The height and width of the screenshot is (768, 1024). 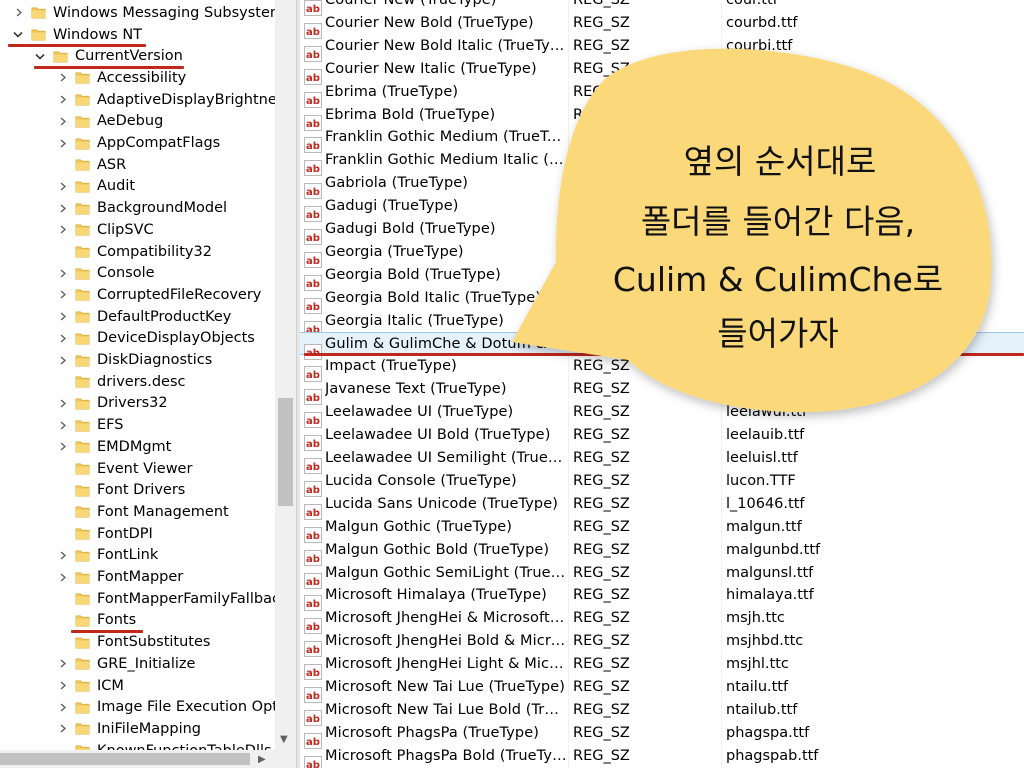 What do you see at coordinates (134, 642) in the screenshot?
I see `tree-item: FontSubstitutes` at bounding box center [134, 642].